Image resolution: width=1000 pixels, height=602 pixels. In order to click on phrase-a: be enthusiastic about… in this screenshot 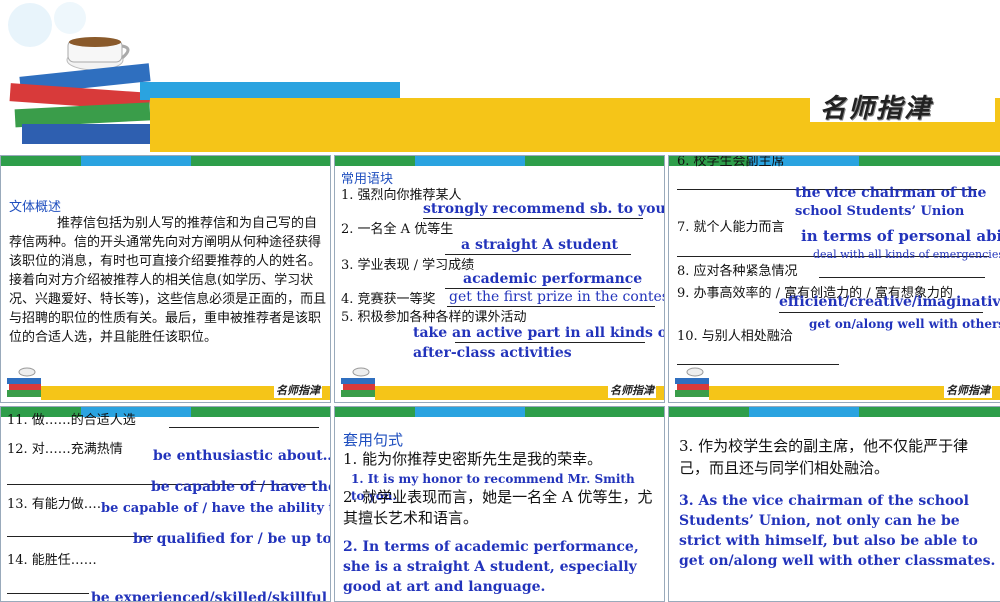, I will do `click(242, 456)`.